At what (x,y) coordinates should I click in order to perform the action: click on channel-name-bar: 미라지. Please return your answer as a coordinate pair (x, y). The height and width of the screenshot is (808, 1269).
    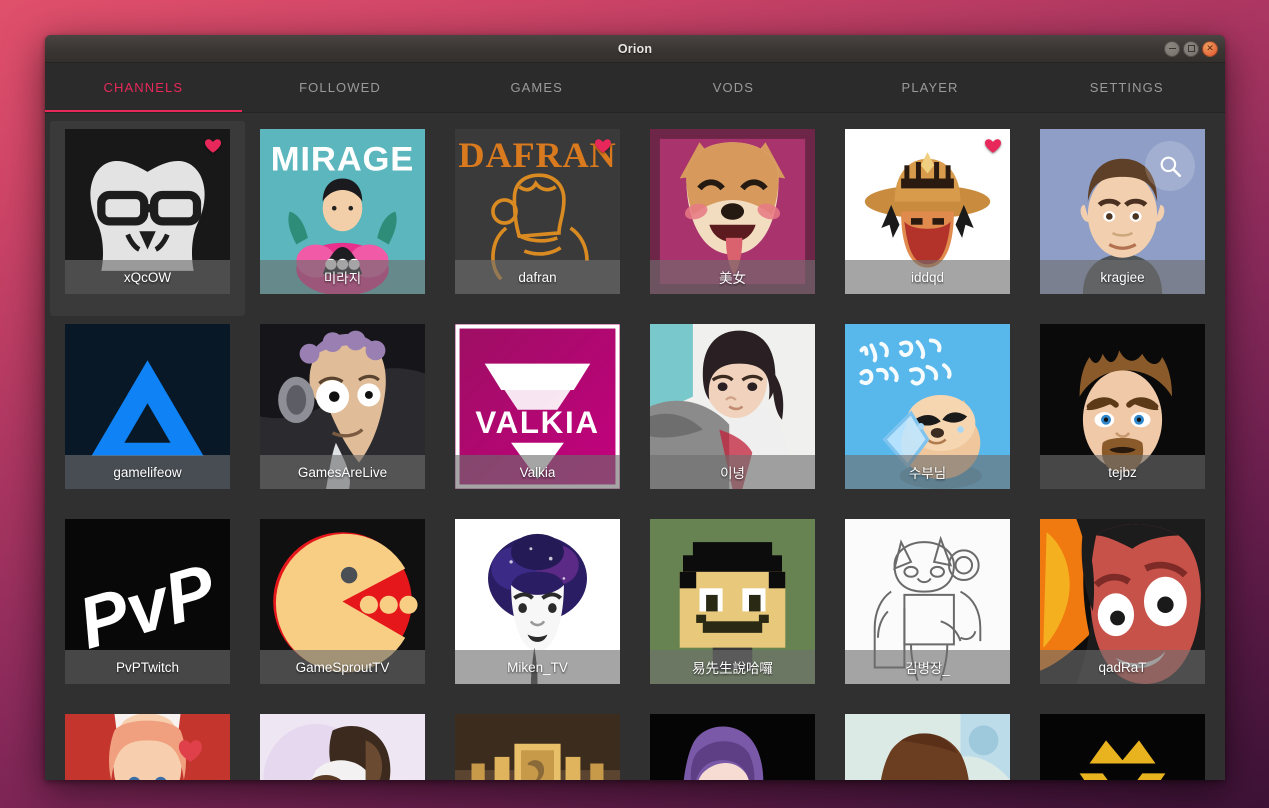
    Looking at the image, I should click on (342, 277).